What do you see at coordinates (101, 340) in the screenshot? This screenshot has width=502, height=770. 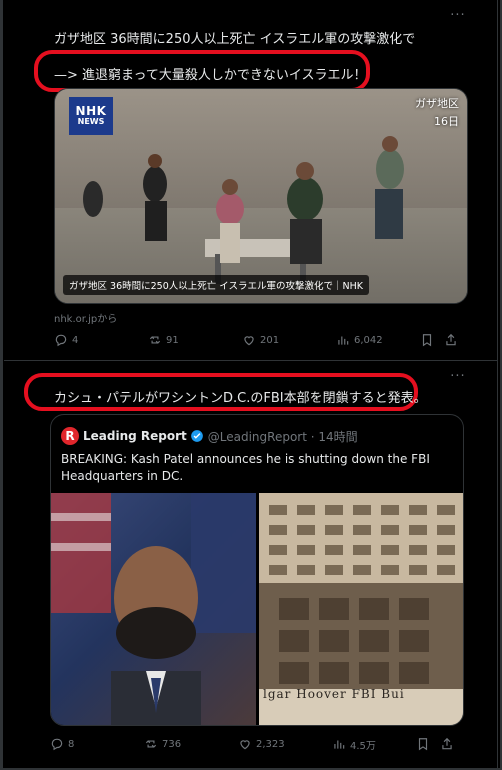 I see `reply-button: 4` at bounding box center [101, 340].